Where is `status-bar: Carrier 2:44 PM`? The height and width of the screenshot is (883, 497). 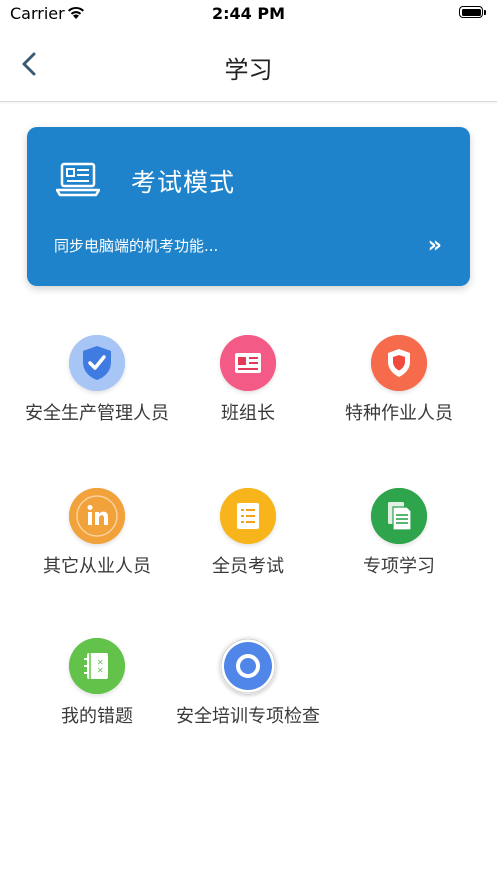
status-bar: Carrier 2:44 PM is located at coordinates (248, 14).